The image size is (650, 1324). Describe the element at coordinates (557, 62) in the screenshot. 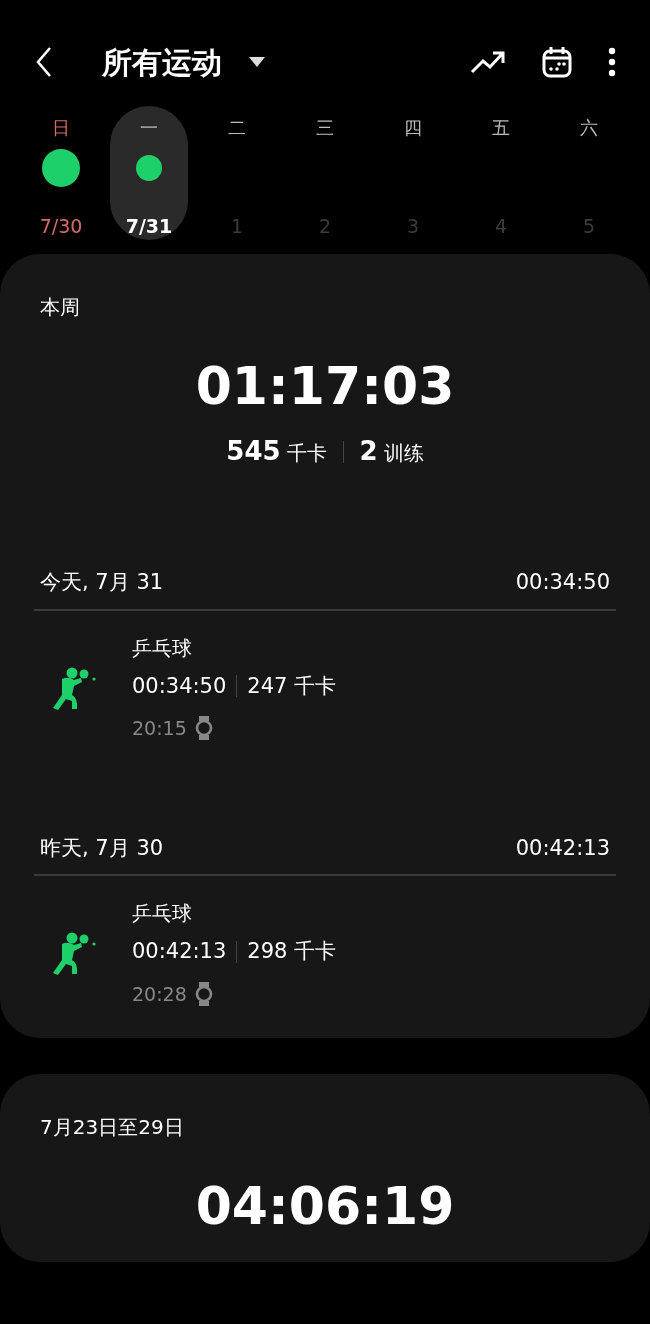

I see `calendar-icon` at that location.